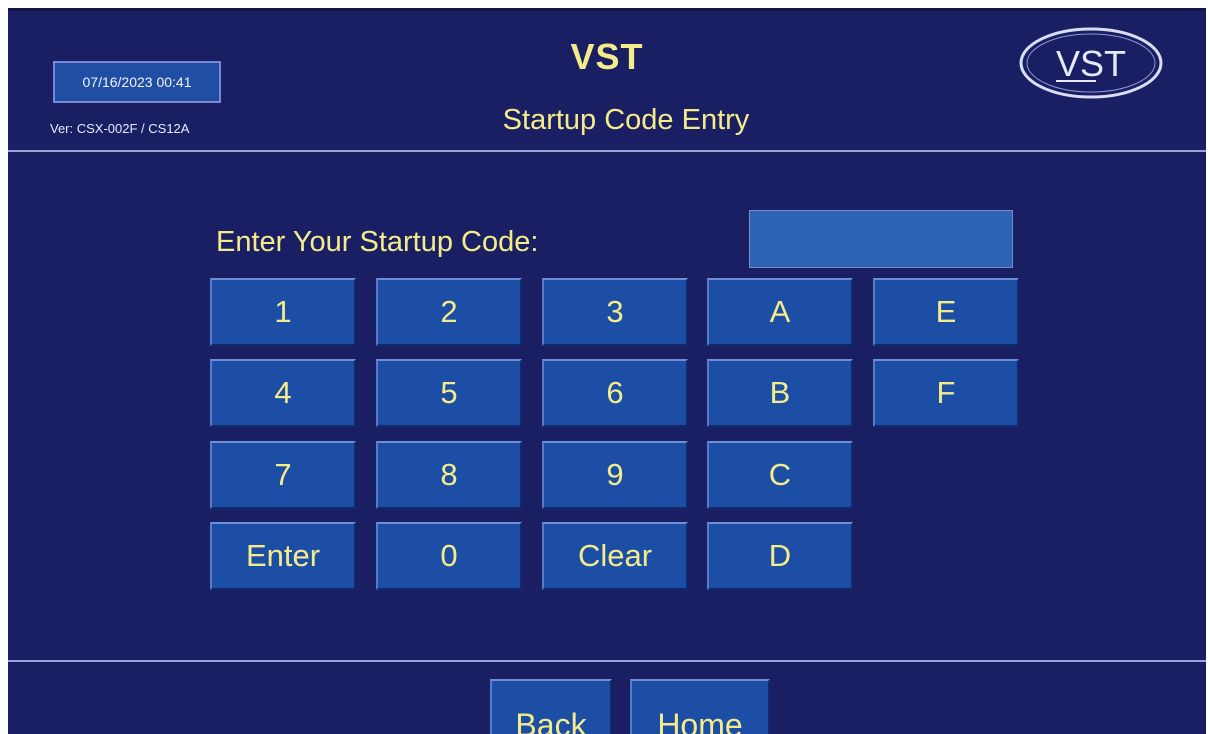 Image resolution: width=1208 pixels, height=734 pixels. Describe the element at coordinates (283, 556) in the screenshot. I see `enter-button: Enter` at that location.